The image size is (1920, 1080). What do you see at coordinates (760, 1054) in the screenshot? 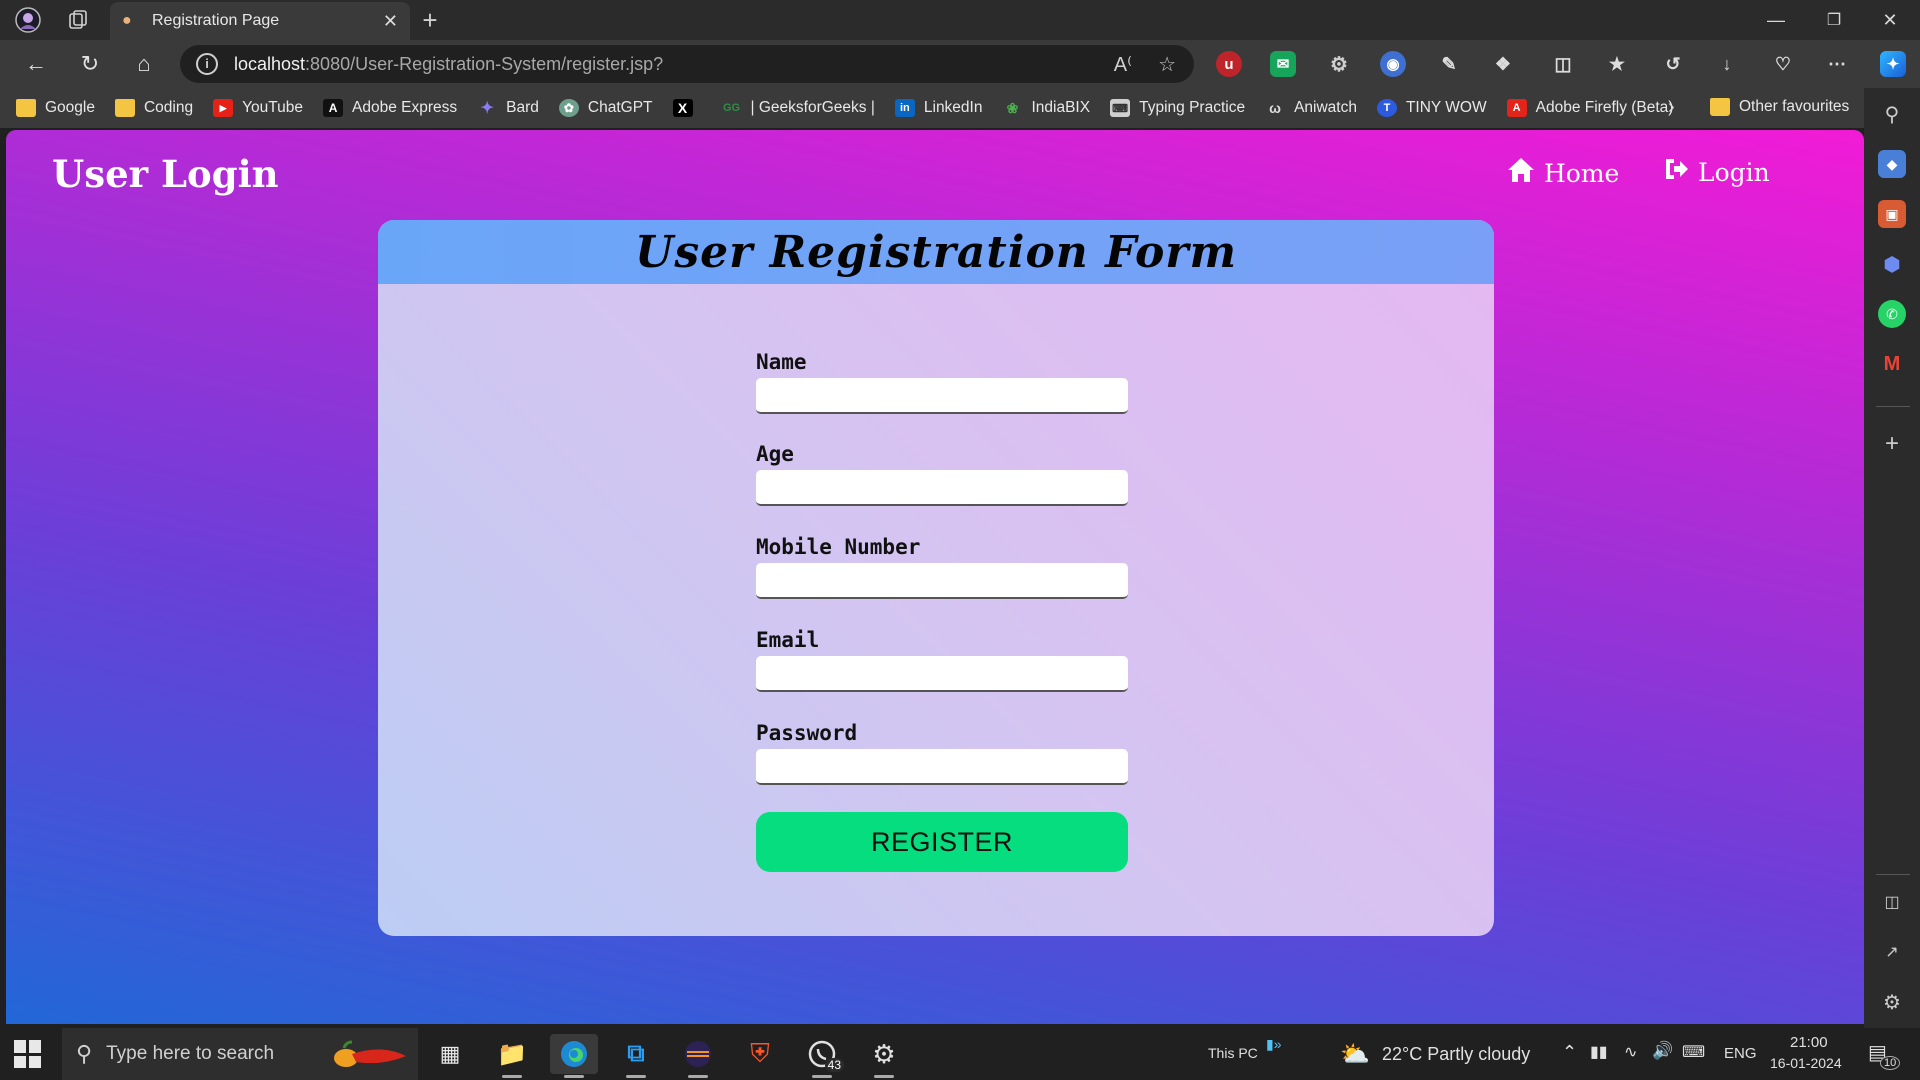
I see `brave-icon: ⛨` at bounding box center [760, 1054].